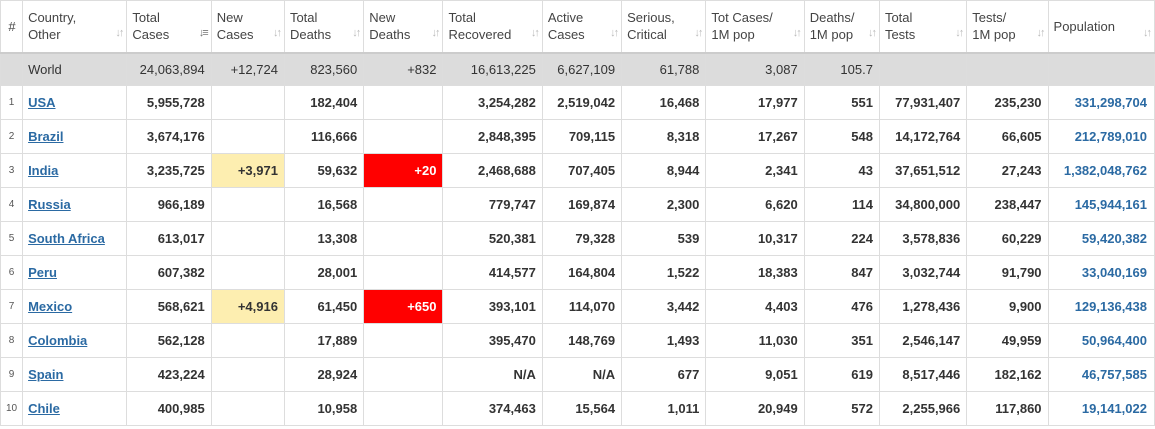 Image resolution: width=1155 pixels, height=429 pixels. Describe the element at coordinates (841, 170) in the screenshot. I see `deaths-1m-cell: 43` at that location.